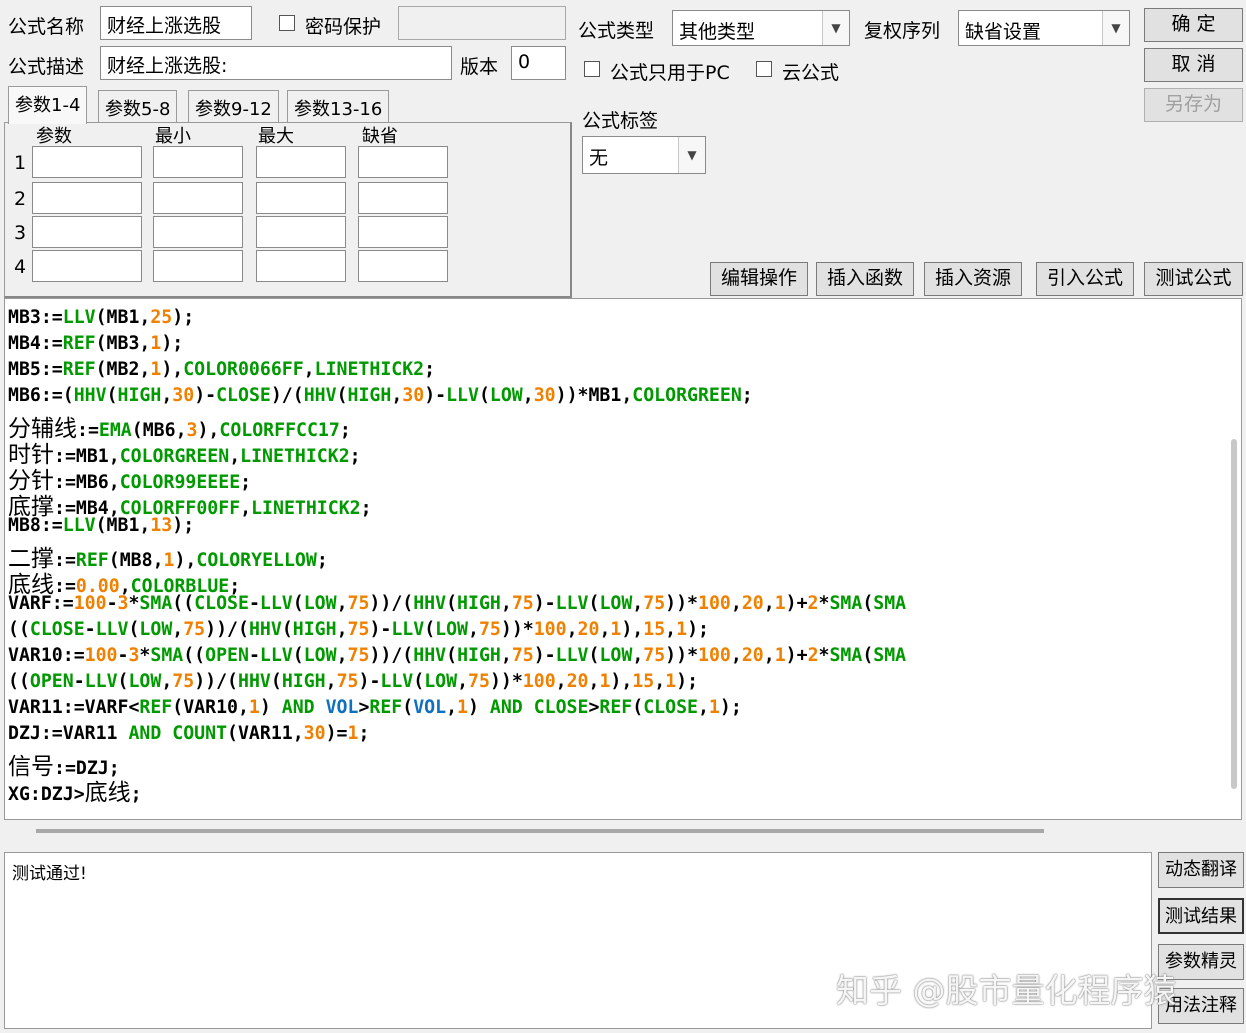 This screenshot has width=1246, height=1033. Describe the element at coordinates (1003, 32) in the screenshot. I see `restore-value: 缺省设置` at that location.